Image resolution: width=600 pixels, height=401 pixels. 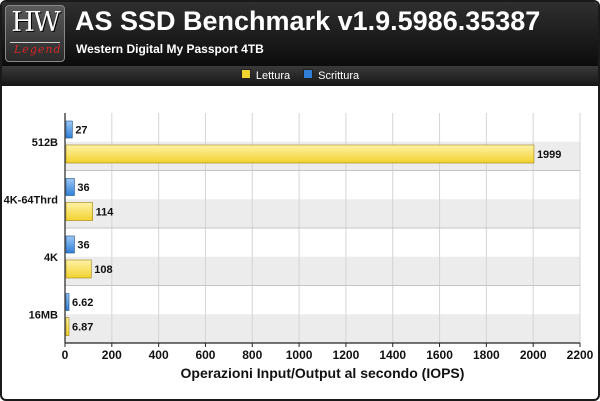 What do you see at coordinates (112, 355) in the screenshot?
I see `x-tick-label: 200` at bounding box center [112, 355].